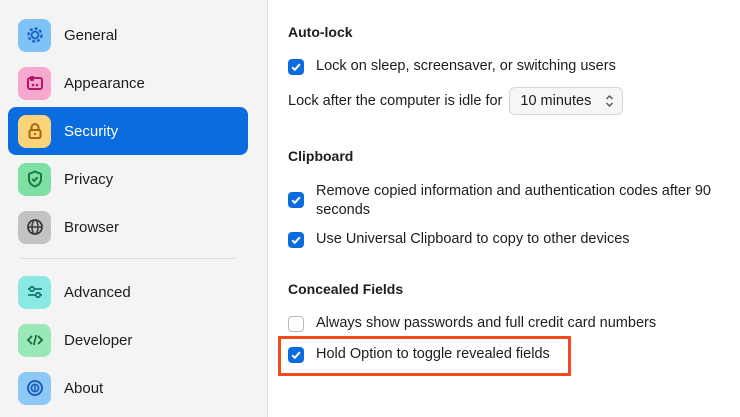 This screenshot has height=417, width=740. I want to click on sidebar-item-label: Security, so click(91, 131).